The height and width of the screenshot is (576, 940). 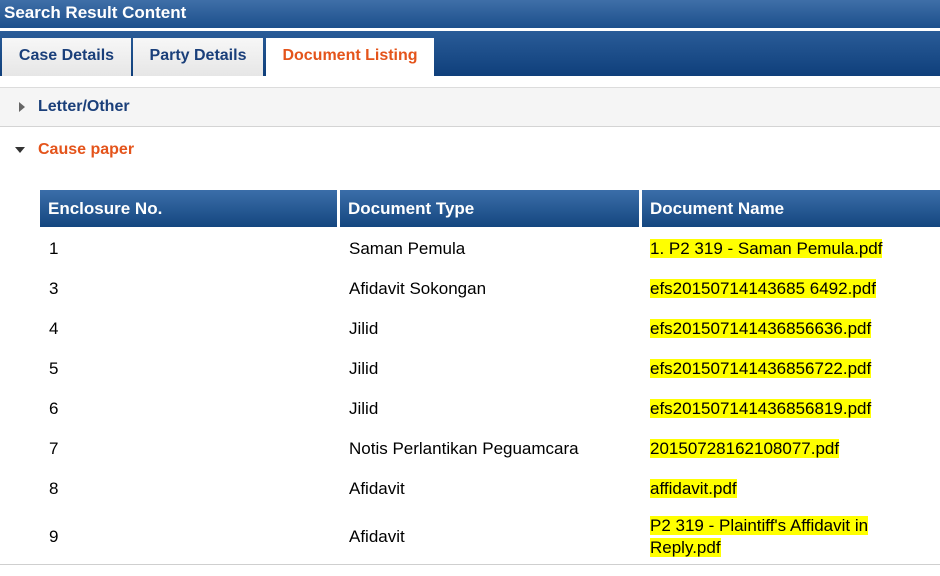 I want to click on document-name: efs201507141436856722.pdf, so click(x=761, y=368).